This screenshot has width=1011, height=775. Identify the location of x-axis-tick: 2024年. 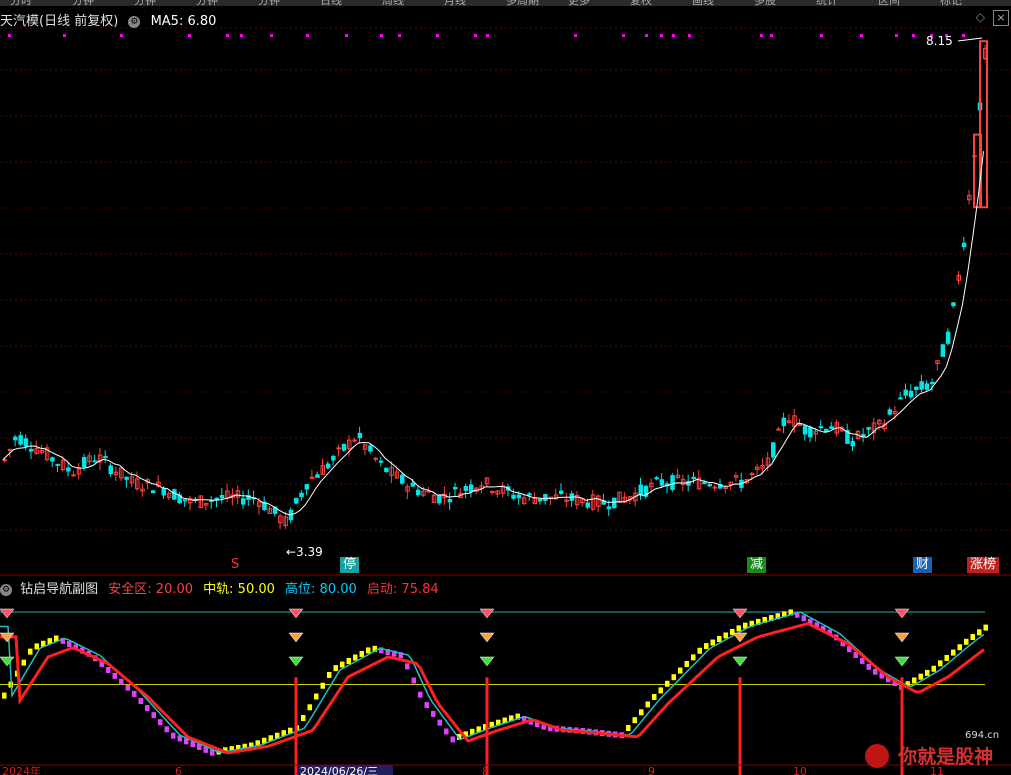
(21, 769).